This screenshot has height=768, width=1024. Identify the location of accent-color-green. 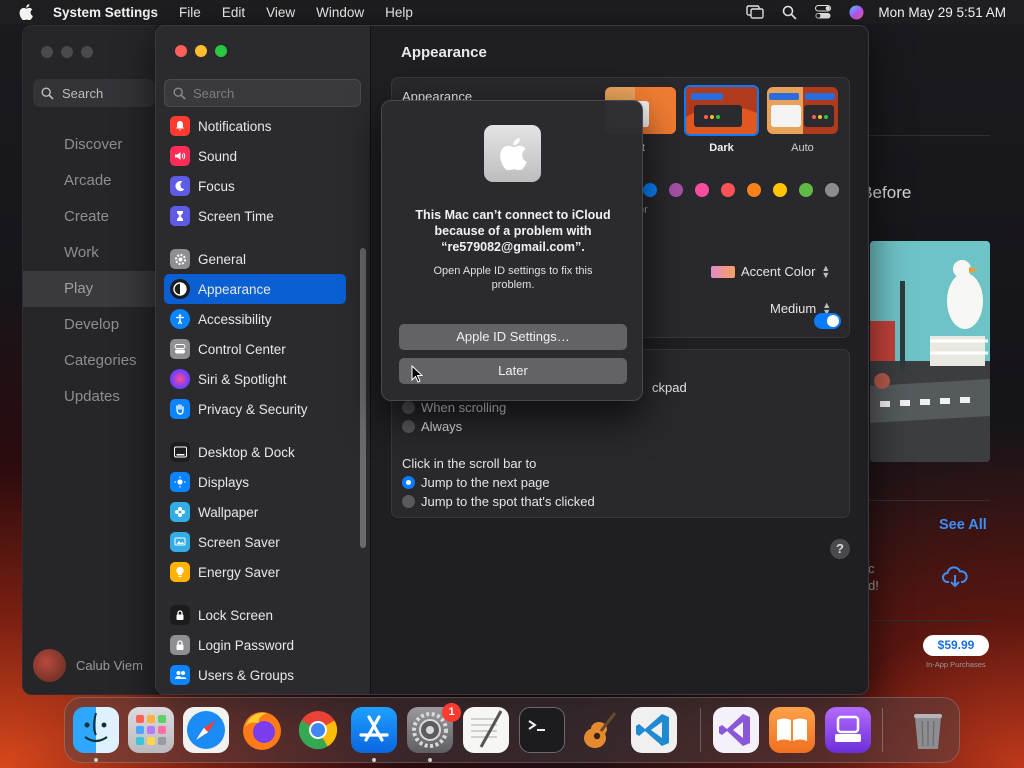
(806, 190).